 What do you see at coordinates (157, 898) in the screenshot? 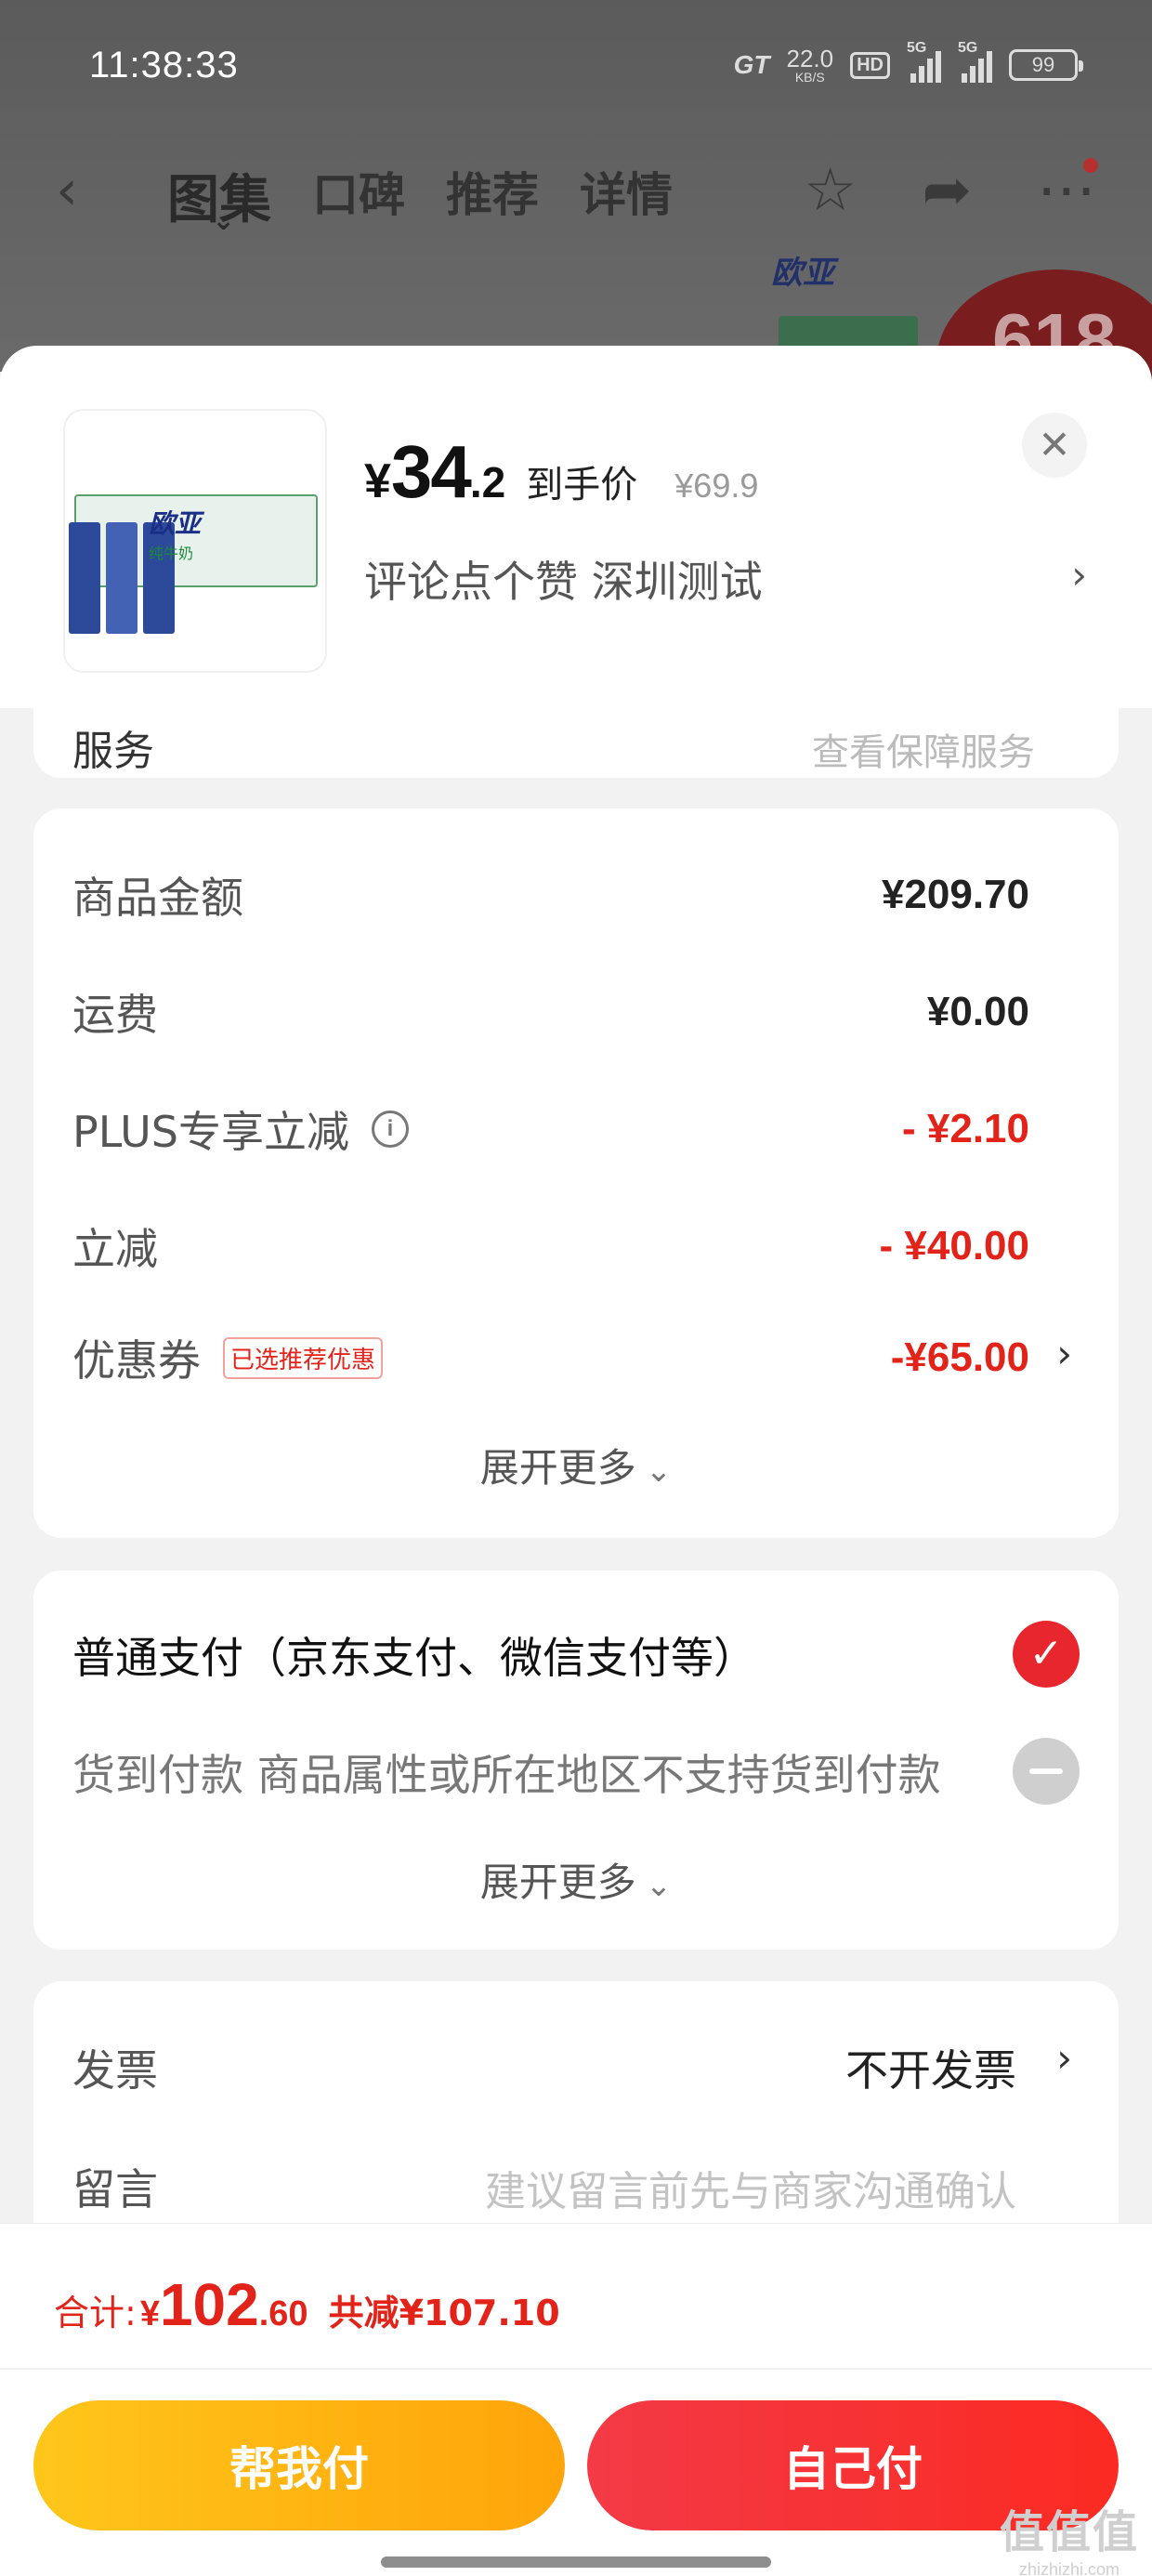
I see `cost-label: 商品金额` at bounding box center [157, 898].